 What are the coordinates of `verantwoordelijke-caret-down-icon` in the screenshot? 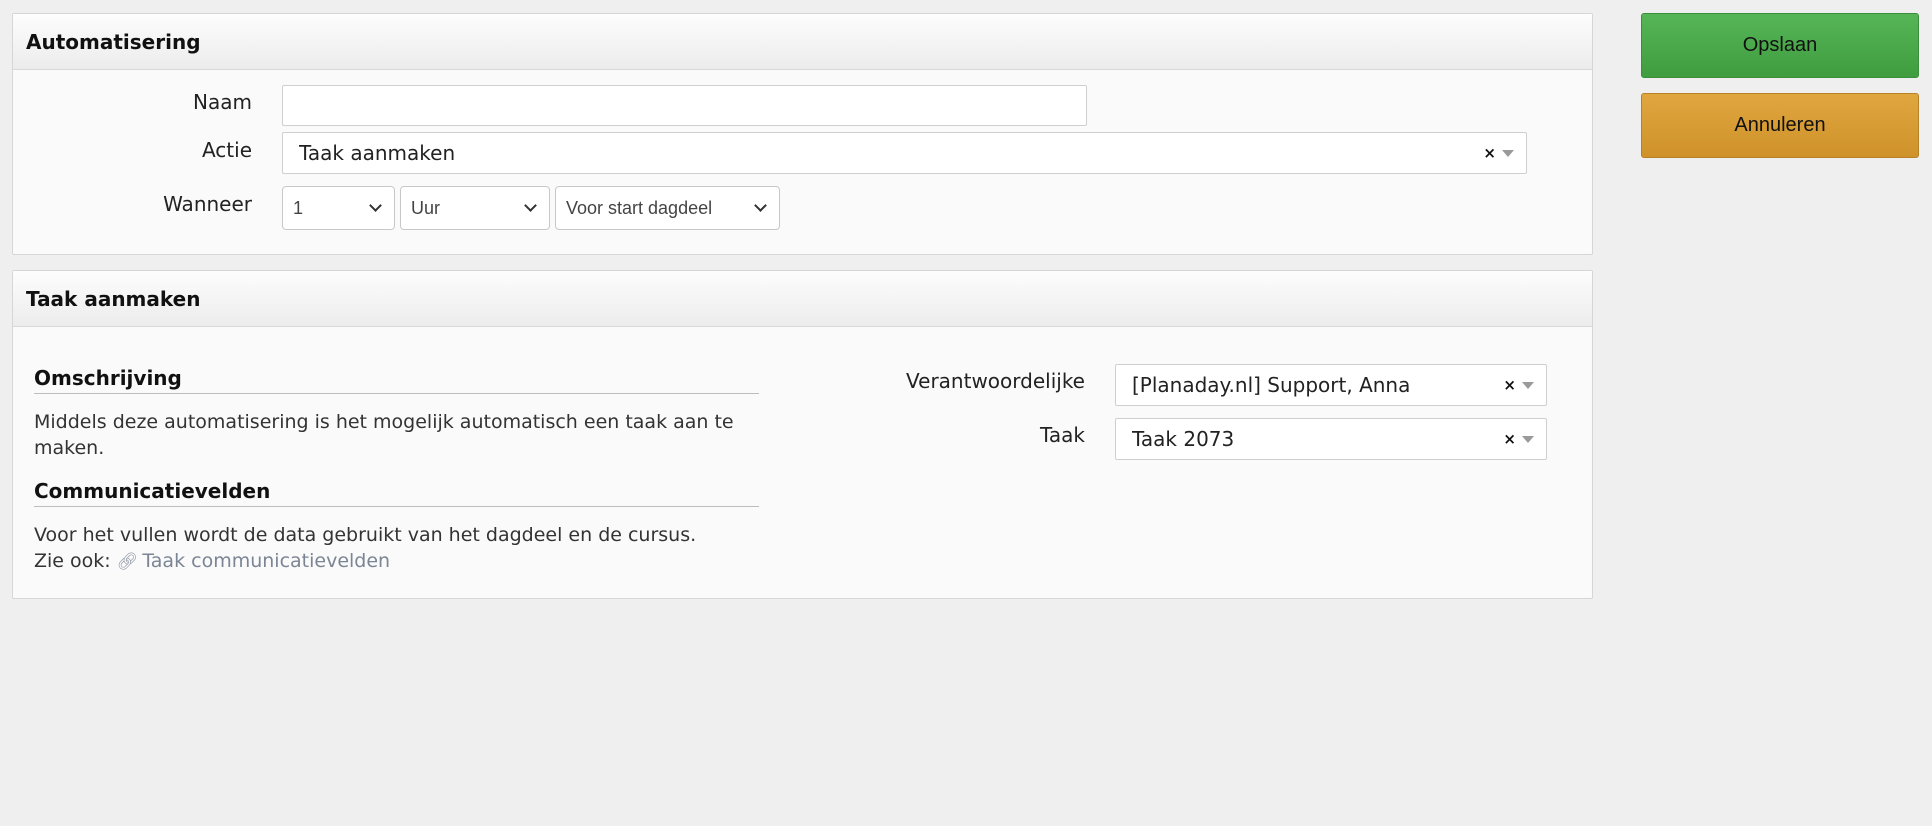 It's located at (1528, 385).